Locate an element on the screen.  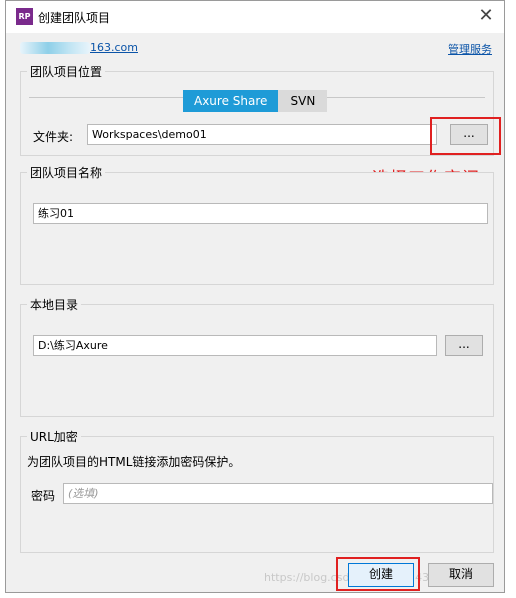
password-input: (选填) is located at coordinates (278, 493).